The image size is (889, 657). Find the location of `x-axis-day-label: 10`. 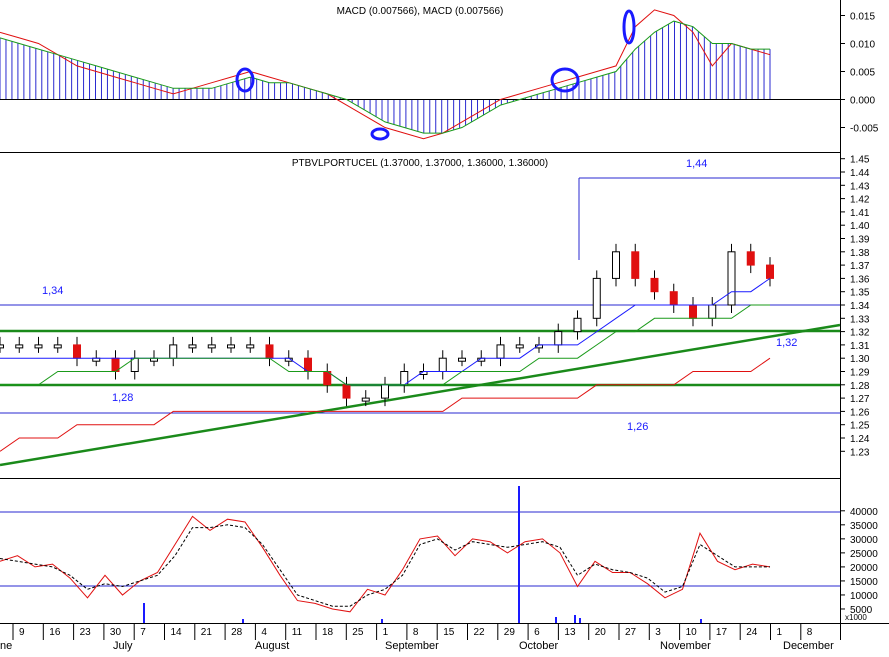

x-axis-day-label: 10 is located at coordinates (692, 632).